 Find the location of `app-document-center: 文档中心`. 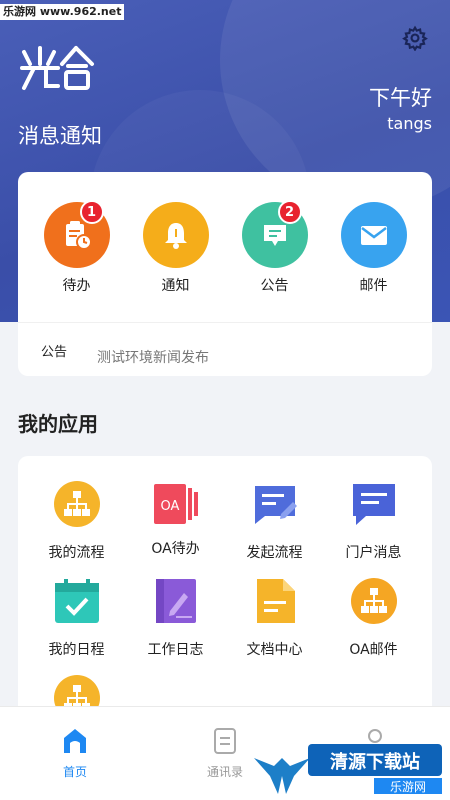

app-document-center: 文档中心 is located at coordinates (274, 625).